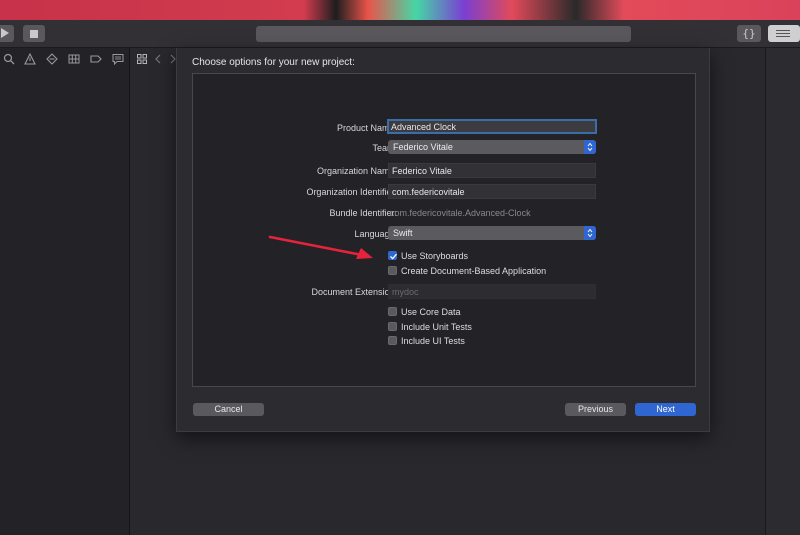 This screenshot has width=800, height=535. Describe the element at coordinates (52, 59) in the screenshot. I see `test-diamond-icon` at that location.